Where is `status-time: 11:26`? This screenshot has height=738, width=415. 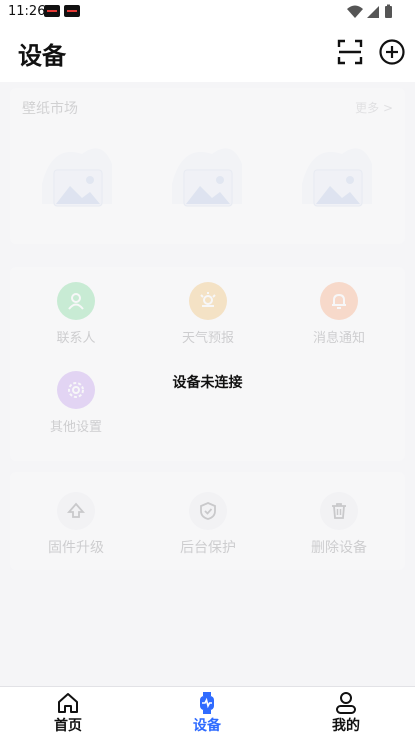 status-time: 11:26 is located at coordinates (27, 11).